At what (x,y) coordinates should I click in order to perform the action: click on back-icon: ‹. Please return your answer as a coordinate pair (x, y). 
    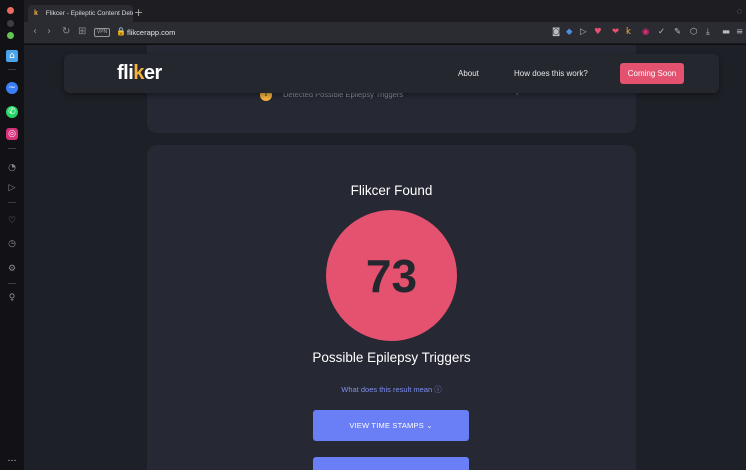
    Looking at the image, I should click on (35, 31).